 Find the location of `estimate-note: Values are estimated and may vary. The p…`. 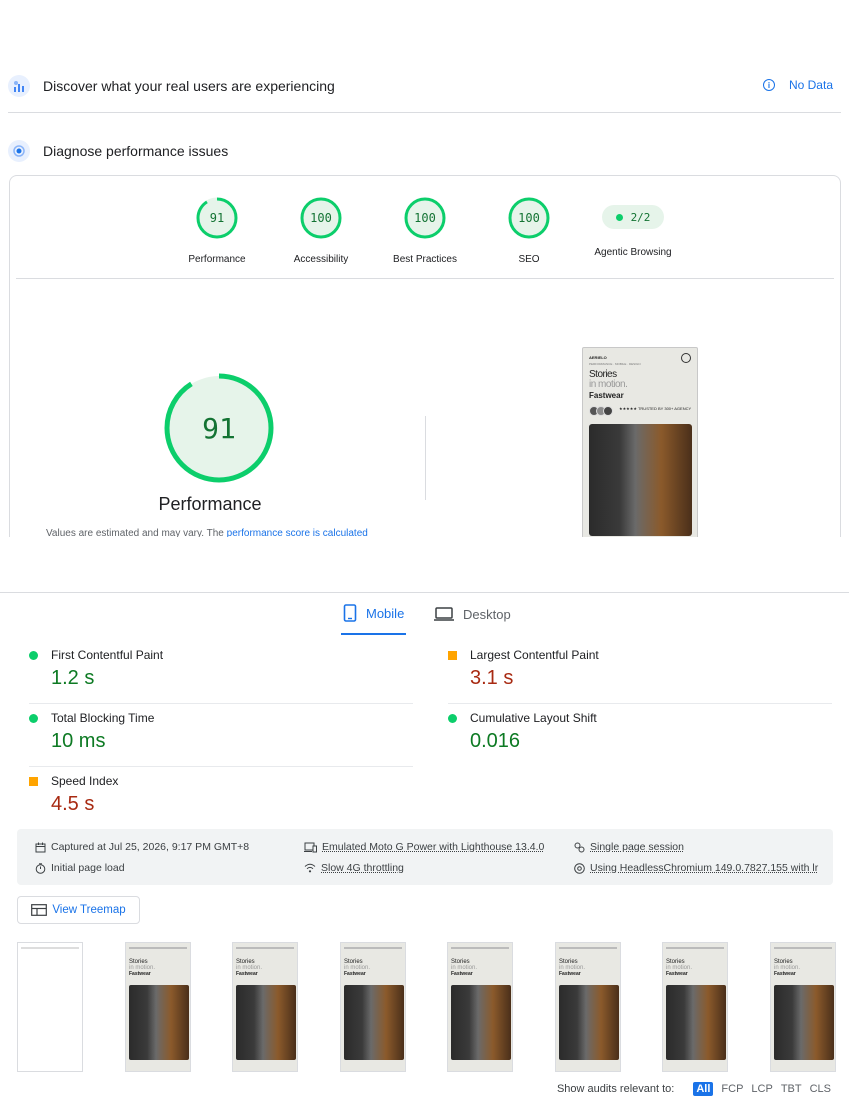

estimate-note: Values are estimated and may vary. The p… is located at coordinates (207, 532).